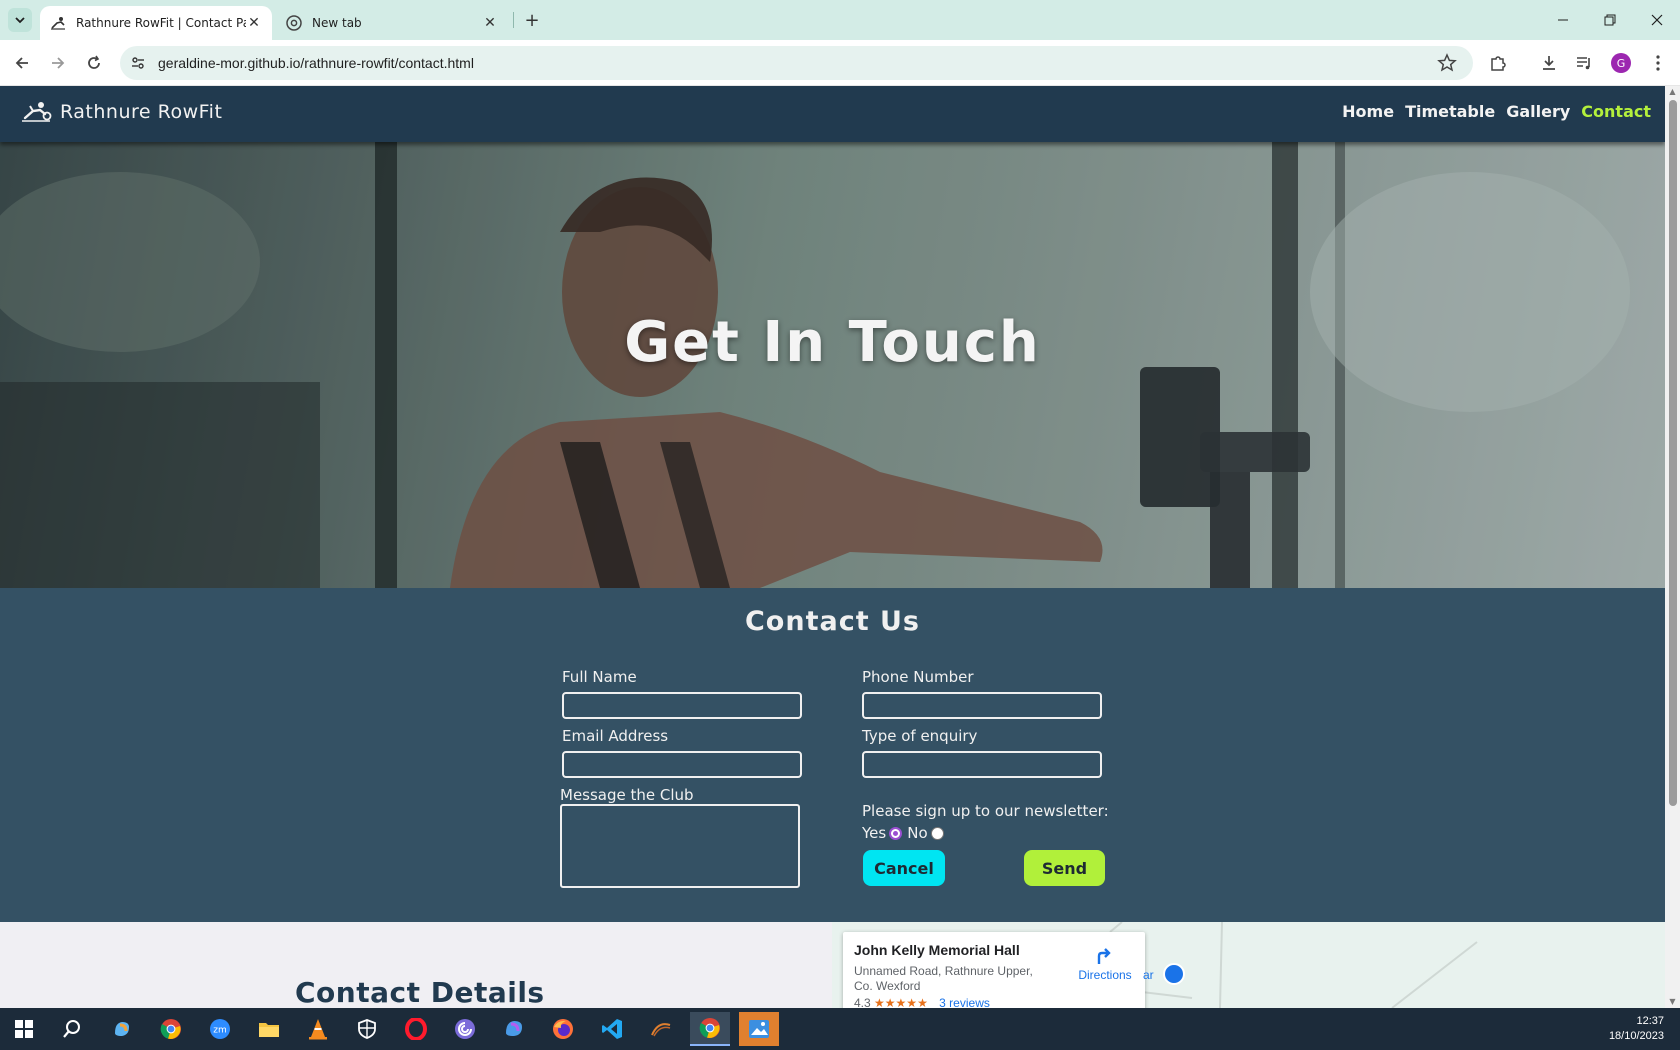 The image size is (1680, 1050). What do you see at coordinates (156, 23) in the screenshot?
I see `tab-contact-page: Rathnure RowFit | Contact Page ✕` at bounding box center [156, 23].